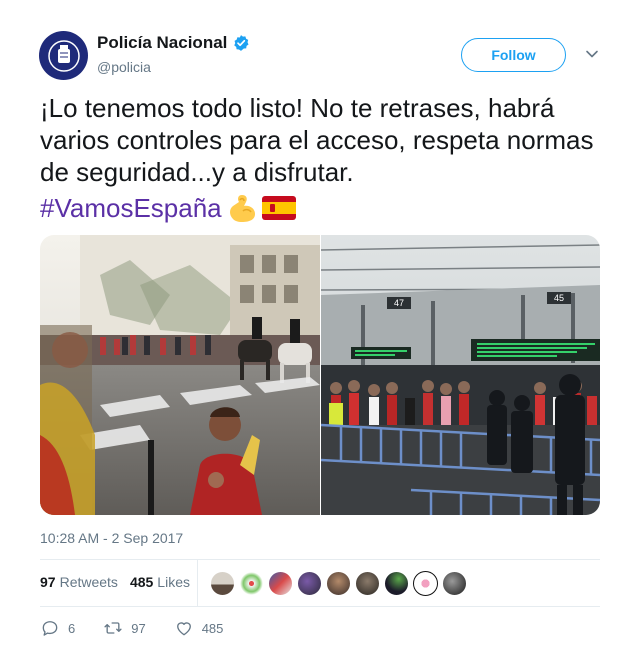  What do you see at coordinates (513, 55) in the screenshot?
I see `follow-button: Follow` at bounding box center [513, 55].